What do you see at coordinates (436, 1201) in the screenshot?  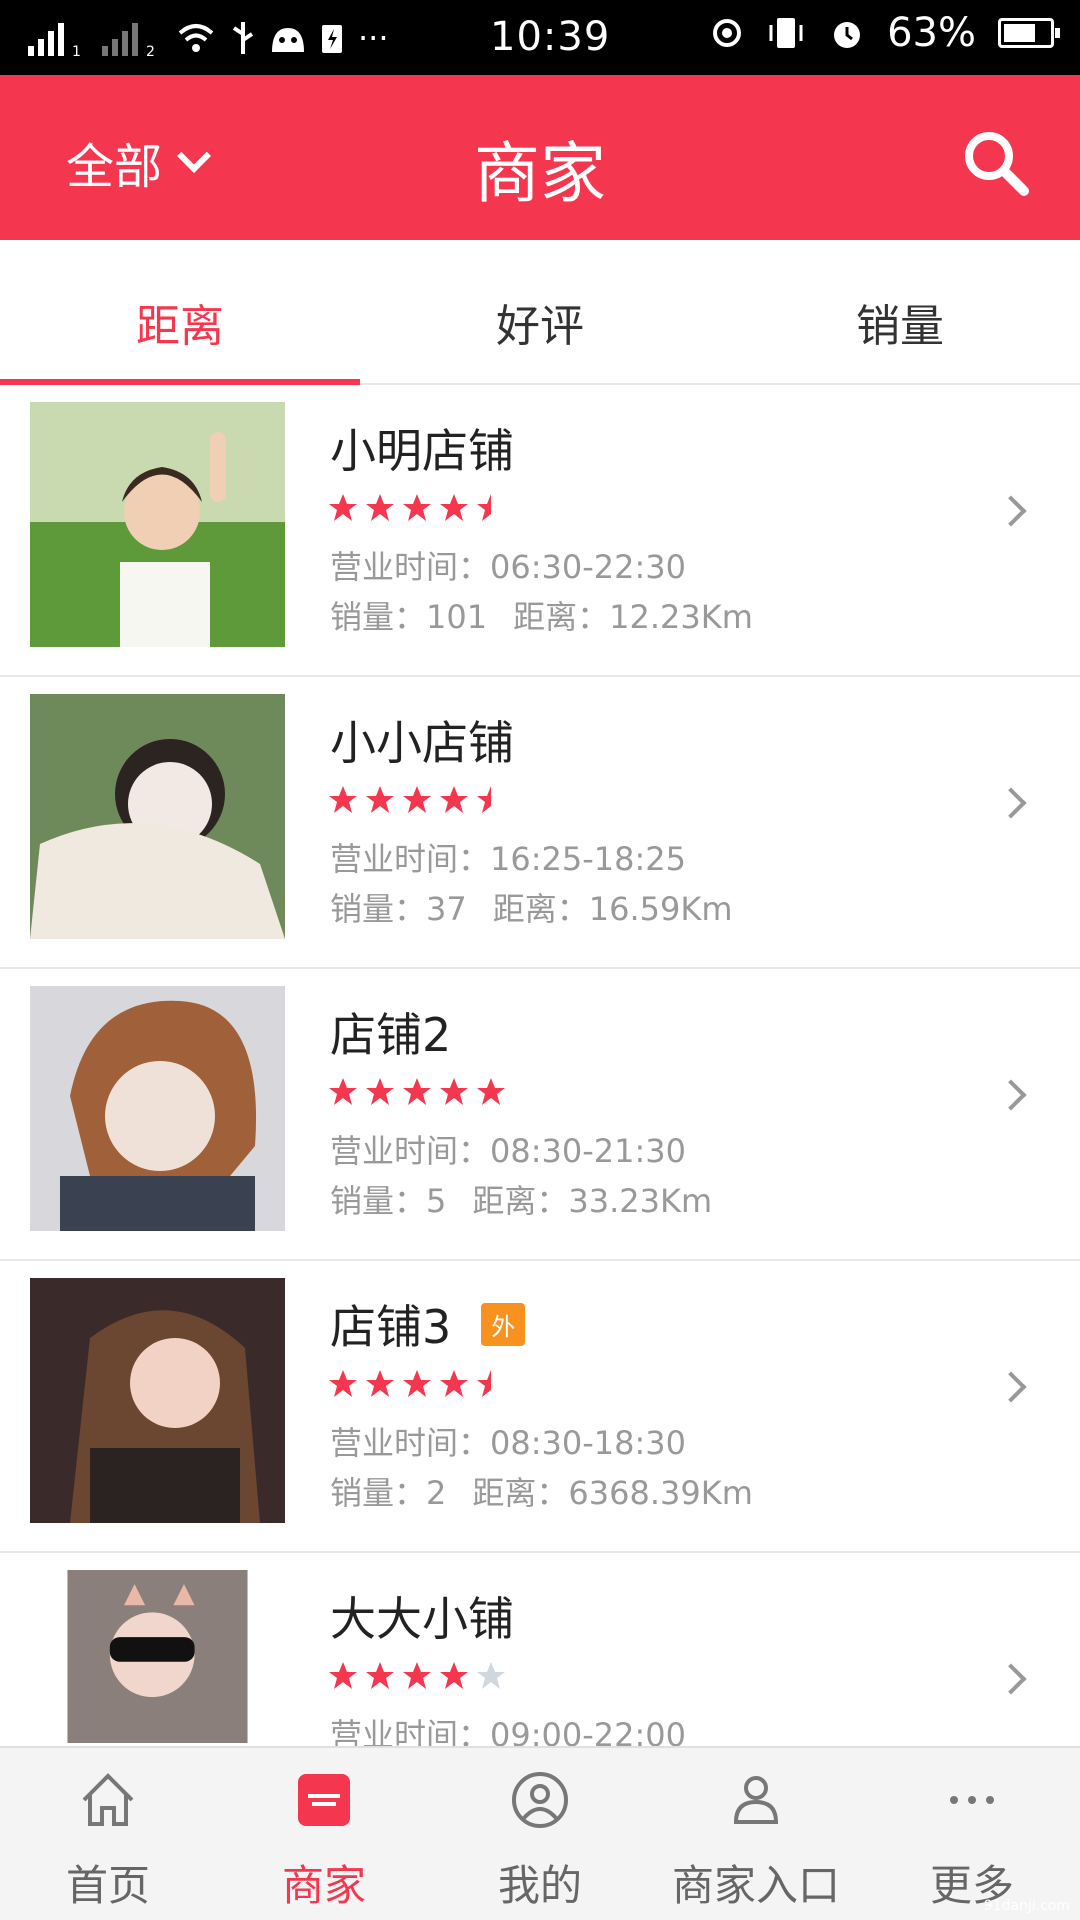 I see `sales-value: 5` at bounding box center [436, 1201].